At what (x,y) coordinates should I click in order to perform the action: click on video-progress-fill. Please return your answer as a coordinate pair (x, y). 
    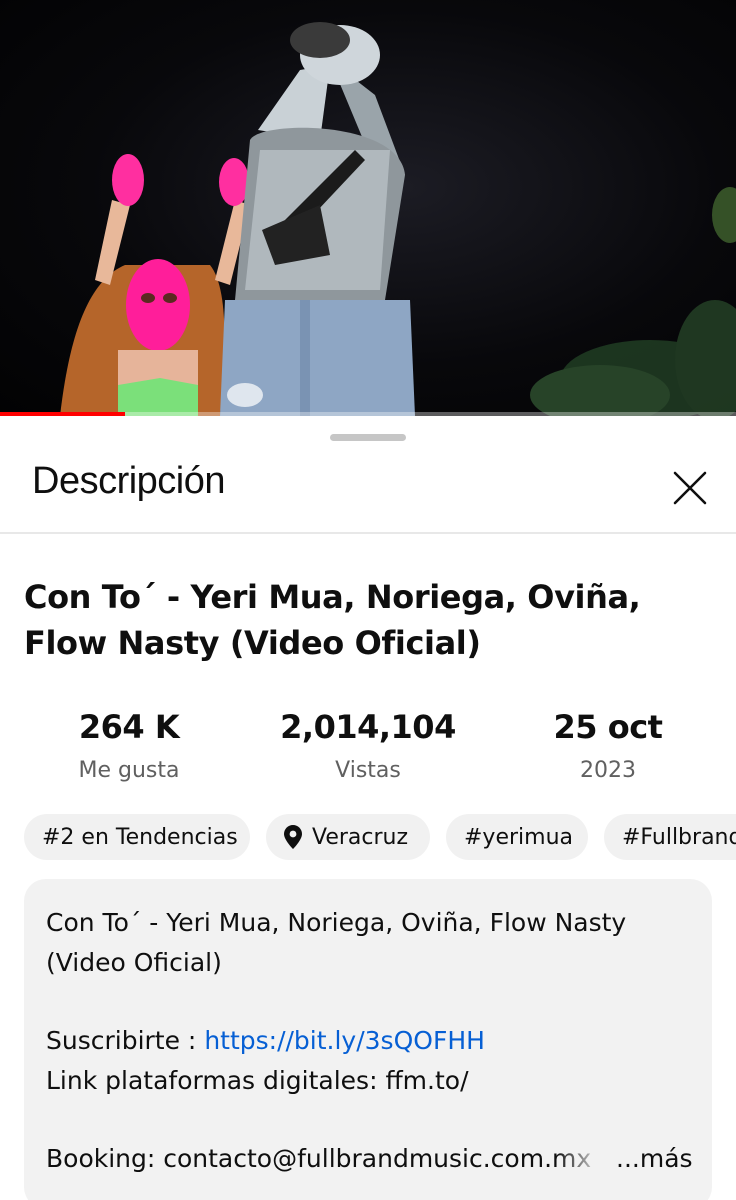
    Looking at the image, I should click on (63, 414).